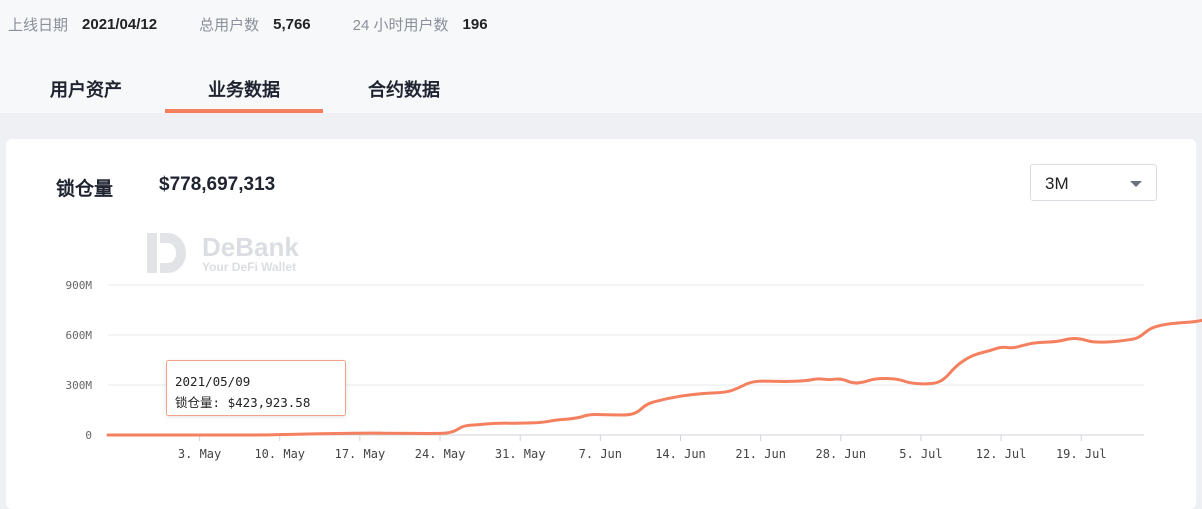  Describe the element at coordinates (79, 285) in the screenshot. I see `y-tick-label: 900M` at that location.